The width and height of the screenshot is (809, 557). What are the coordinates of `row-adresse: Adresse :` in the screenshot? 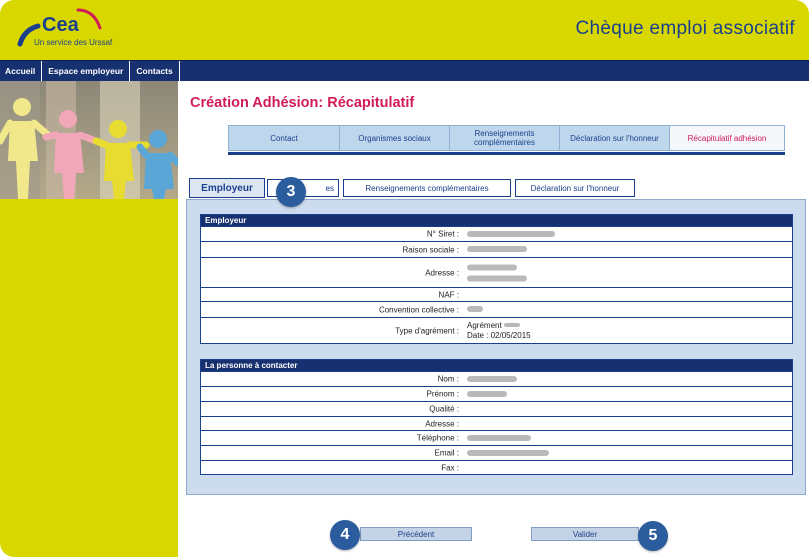 It's located at (496, 272).